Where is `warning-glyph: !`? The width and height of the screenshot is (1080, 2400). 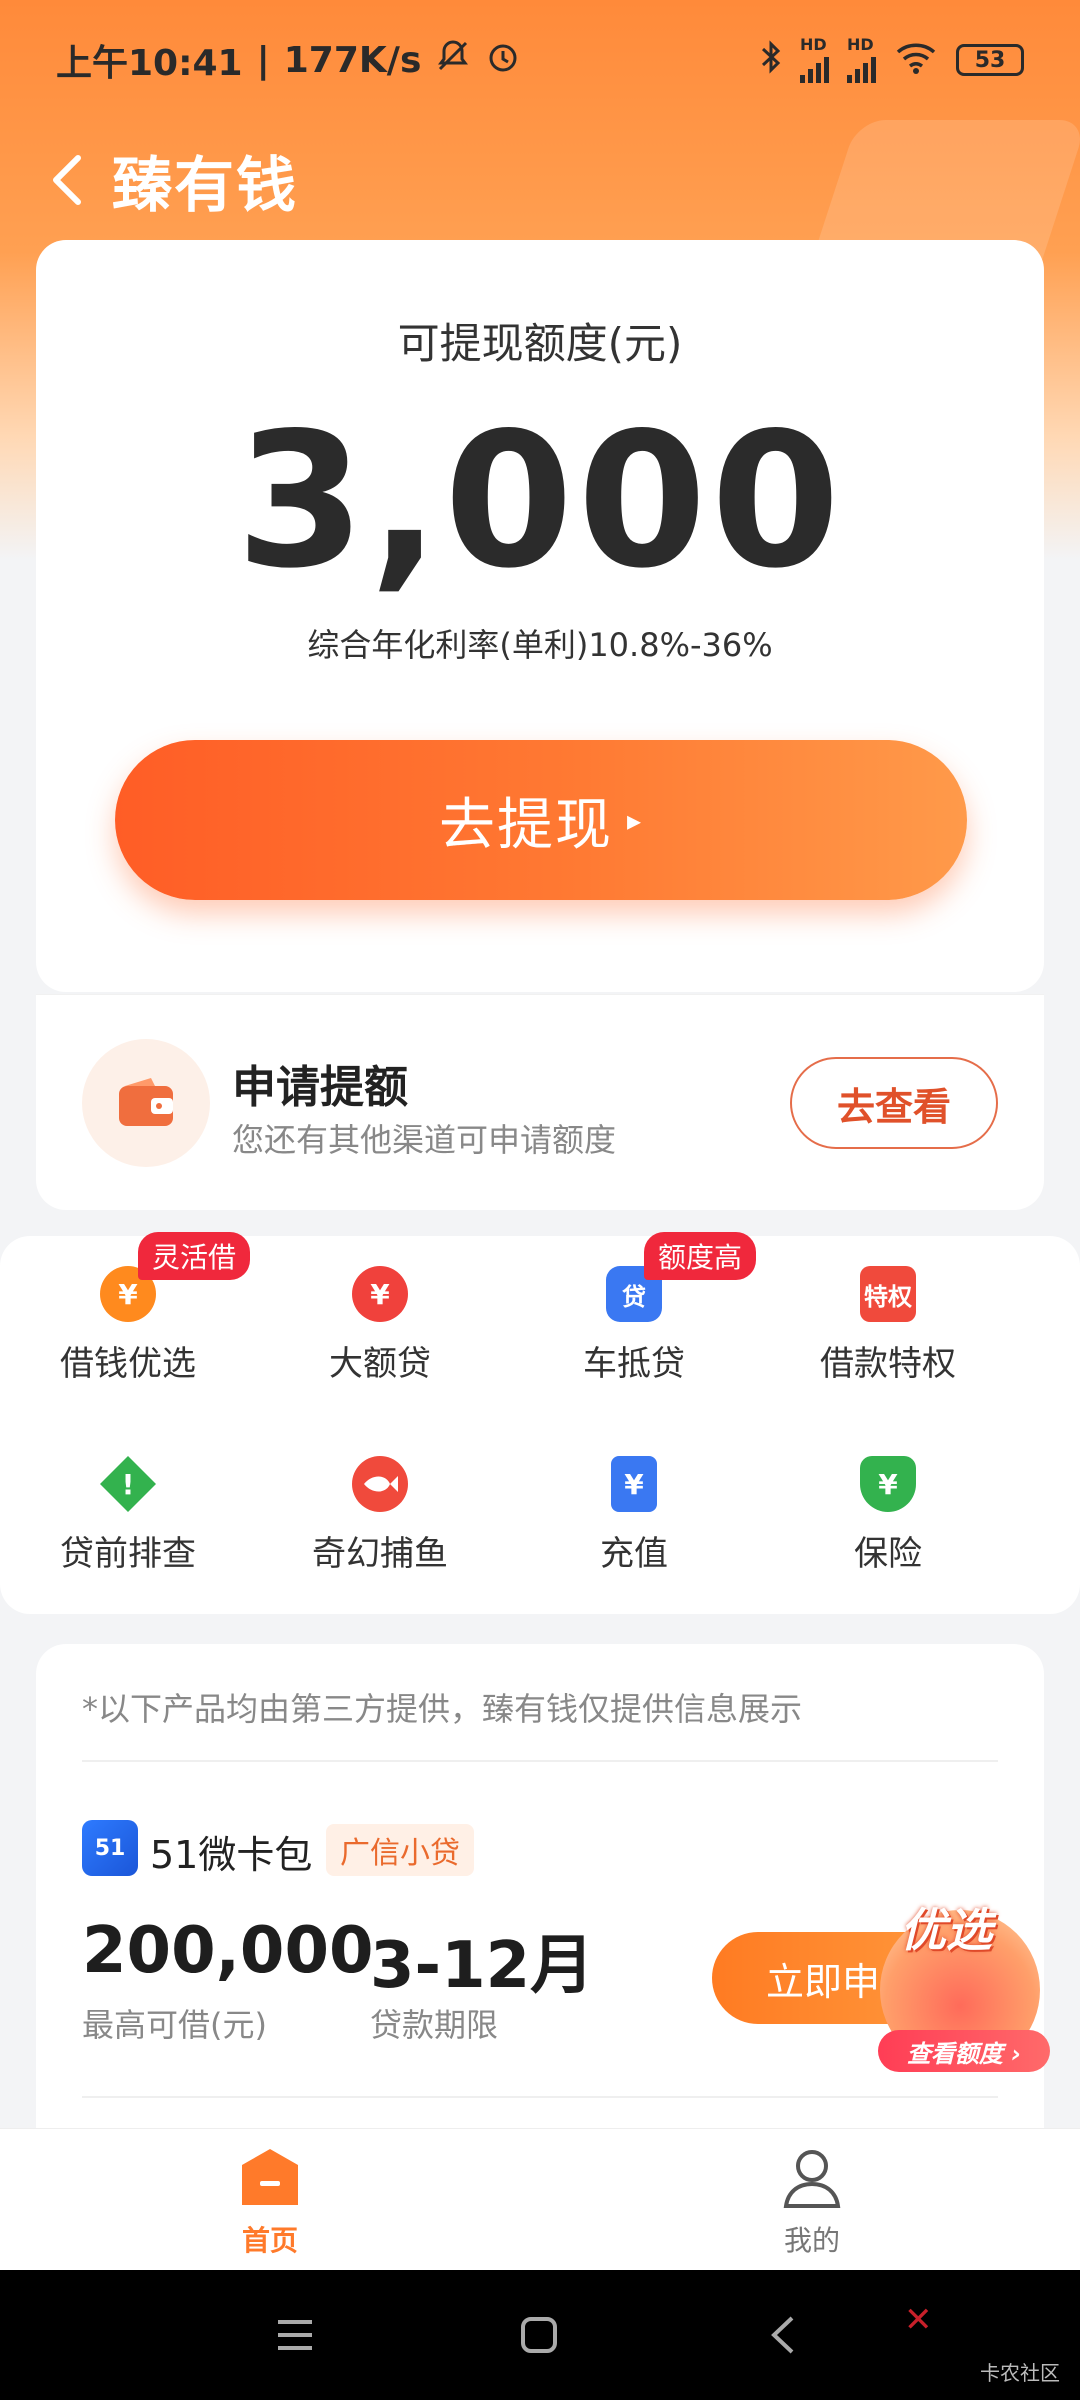 warning-glyph: ! is located at coordinates (128, 1484).